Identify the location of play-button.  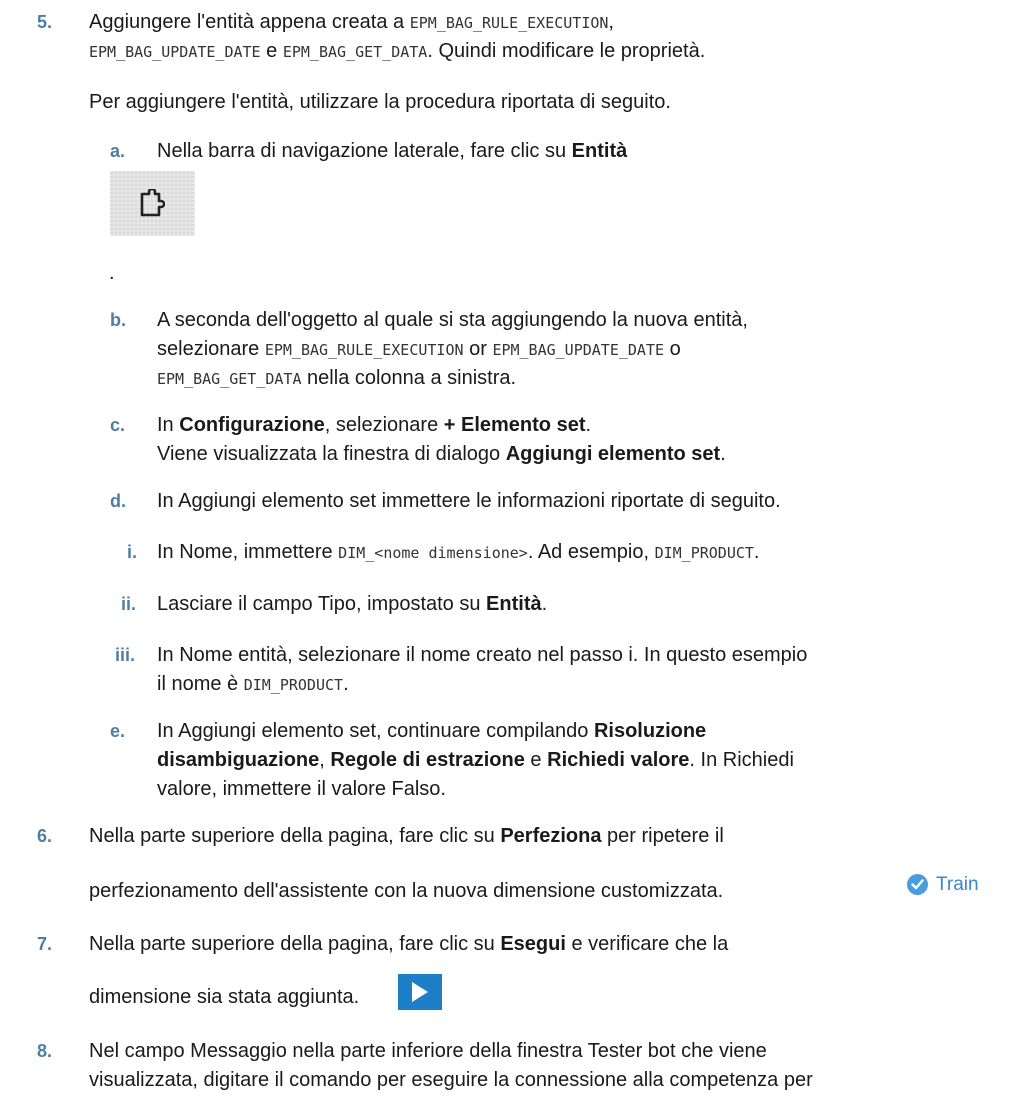
(420, 992).